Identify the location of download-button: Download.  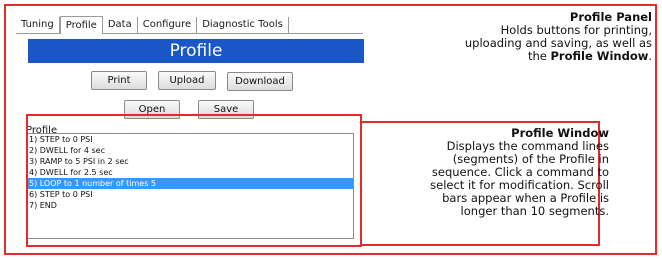
(260, 81).